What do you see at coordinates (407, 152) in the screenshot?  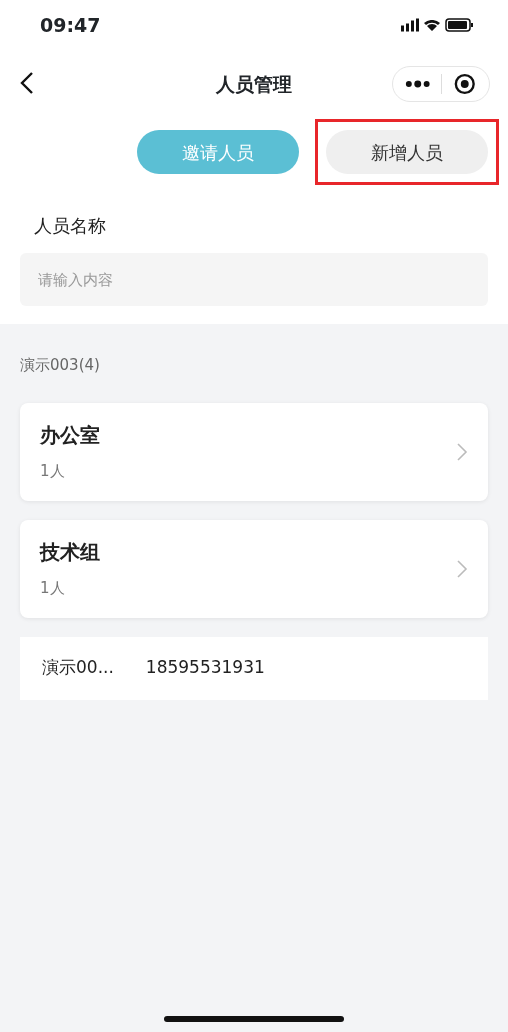 I see `action-button: 新增人员` at bounding box center [407, 152].